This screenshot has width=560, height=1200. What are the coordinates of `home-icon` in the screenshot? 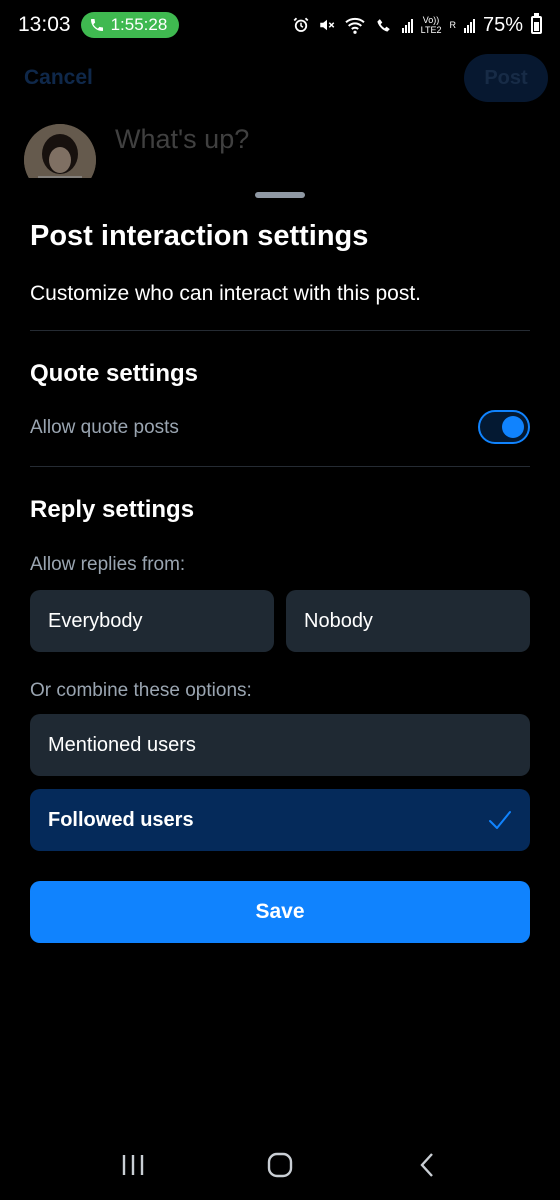 It's located at (280, 1165).